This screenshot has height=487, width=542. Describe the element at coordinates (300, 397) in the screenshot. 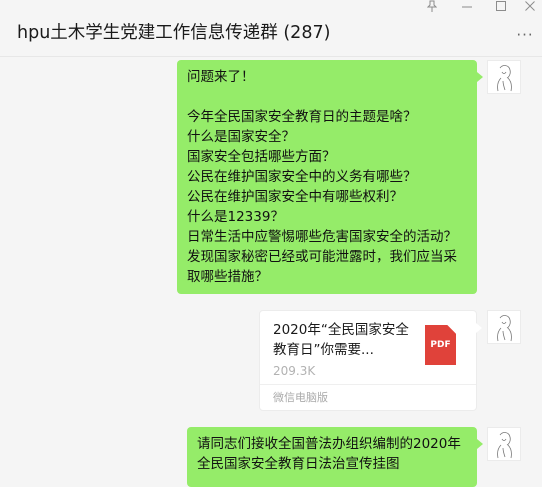

I see `file-source-label: 微信电脑版` at that location.